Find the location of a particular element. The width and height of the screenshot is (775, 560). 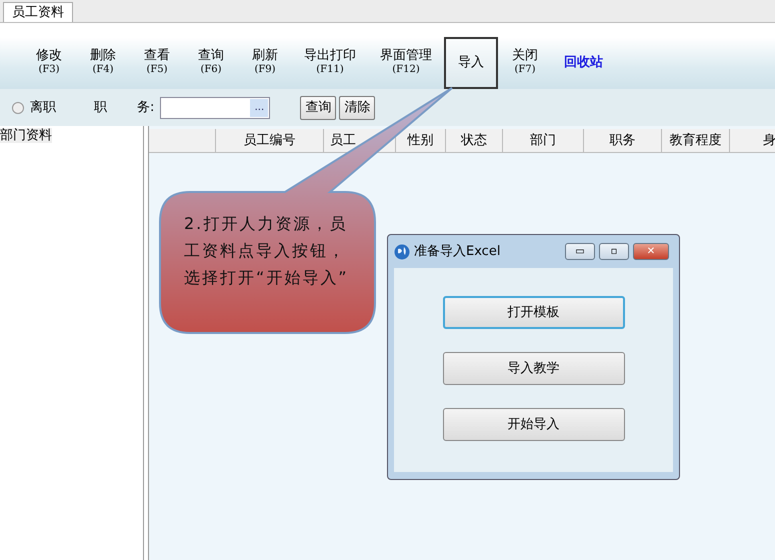

toolbar-button: 刷新 (F9) is located at coordinates (265, 63).